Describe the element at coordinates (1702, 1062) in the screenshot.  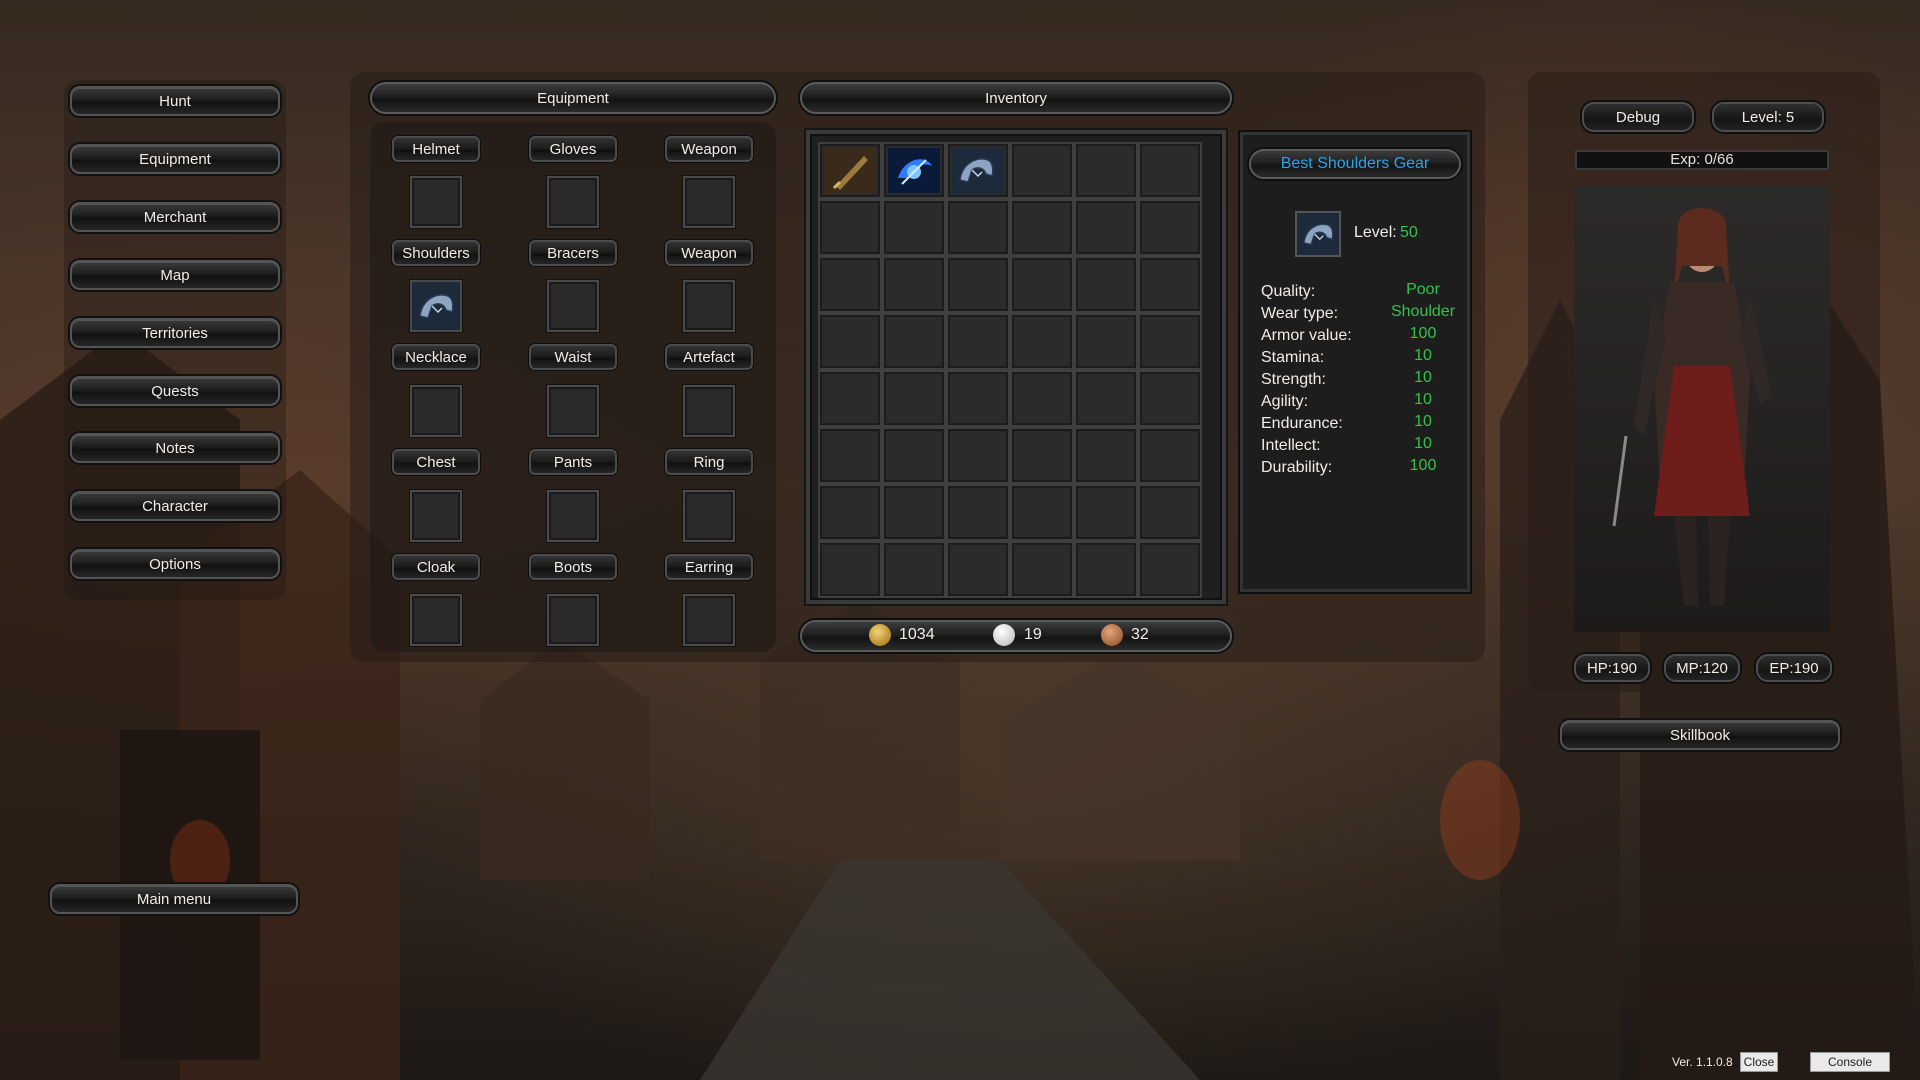
I see `version-text: Ver. 1.1.0.8` at that location.